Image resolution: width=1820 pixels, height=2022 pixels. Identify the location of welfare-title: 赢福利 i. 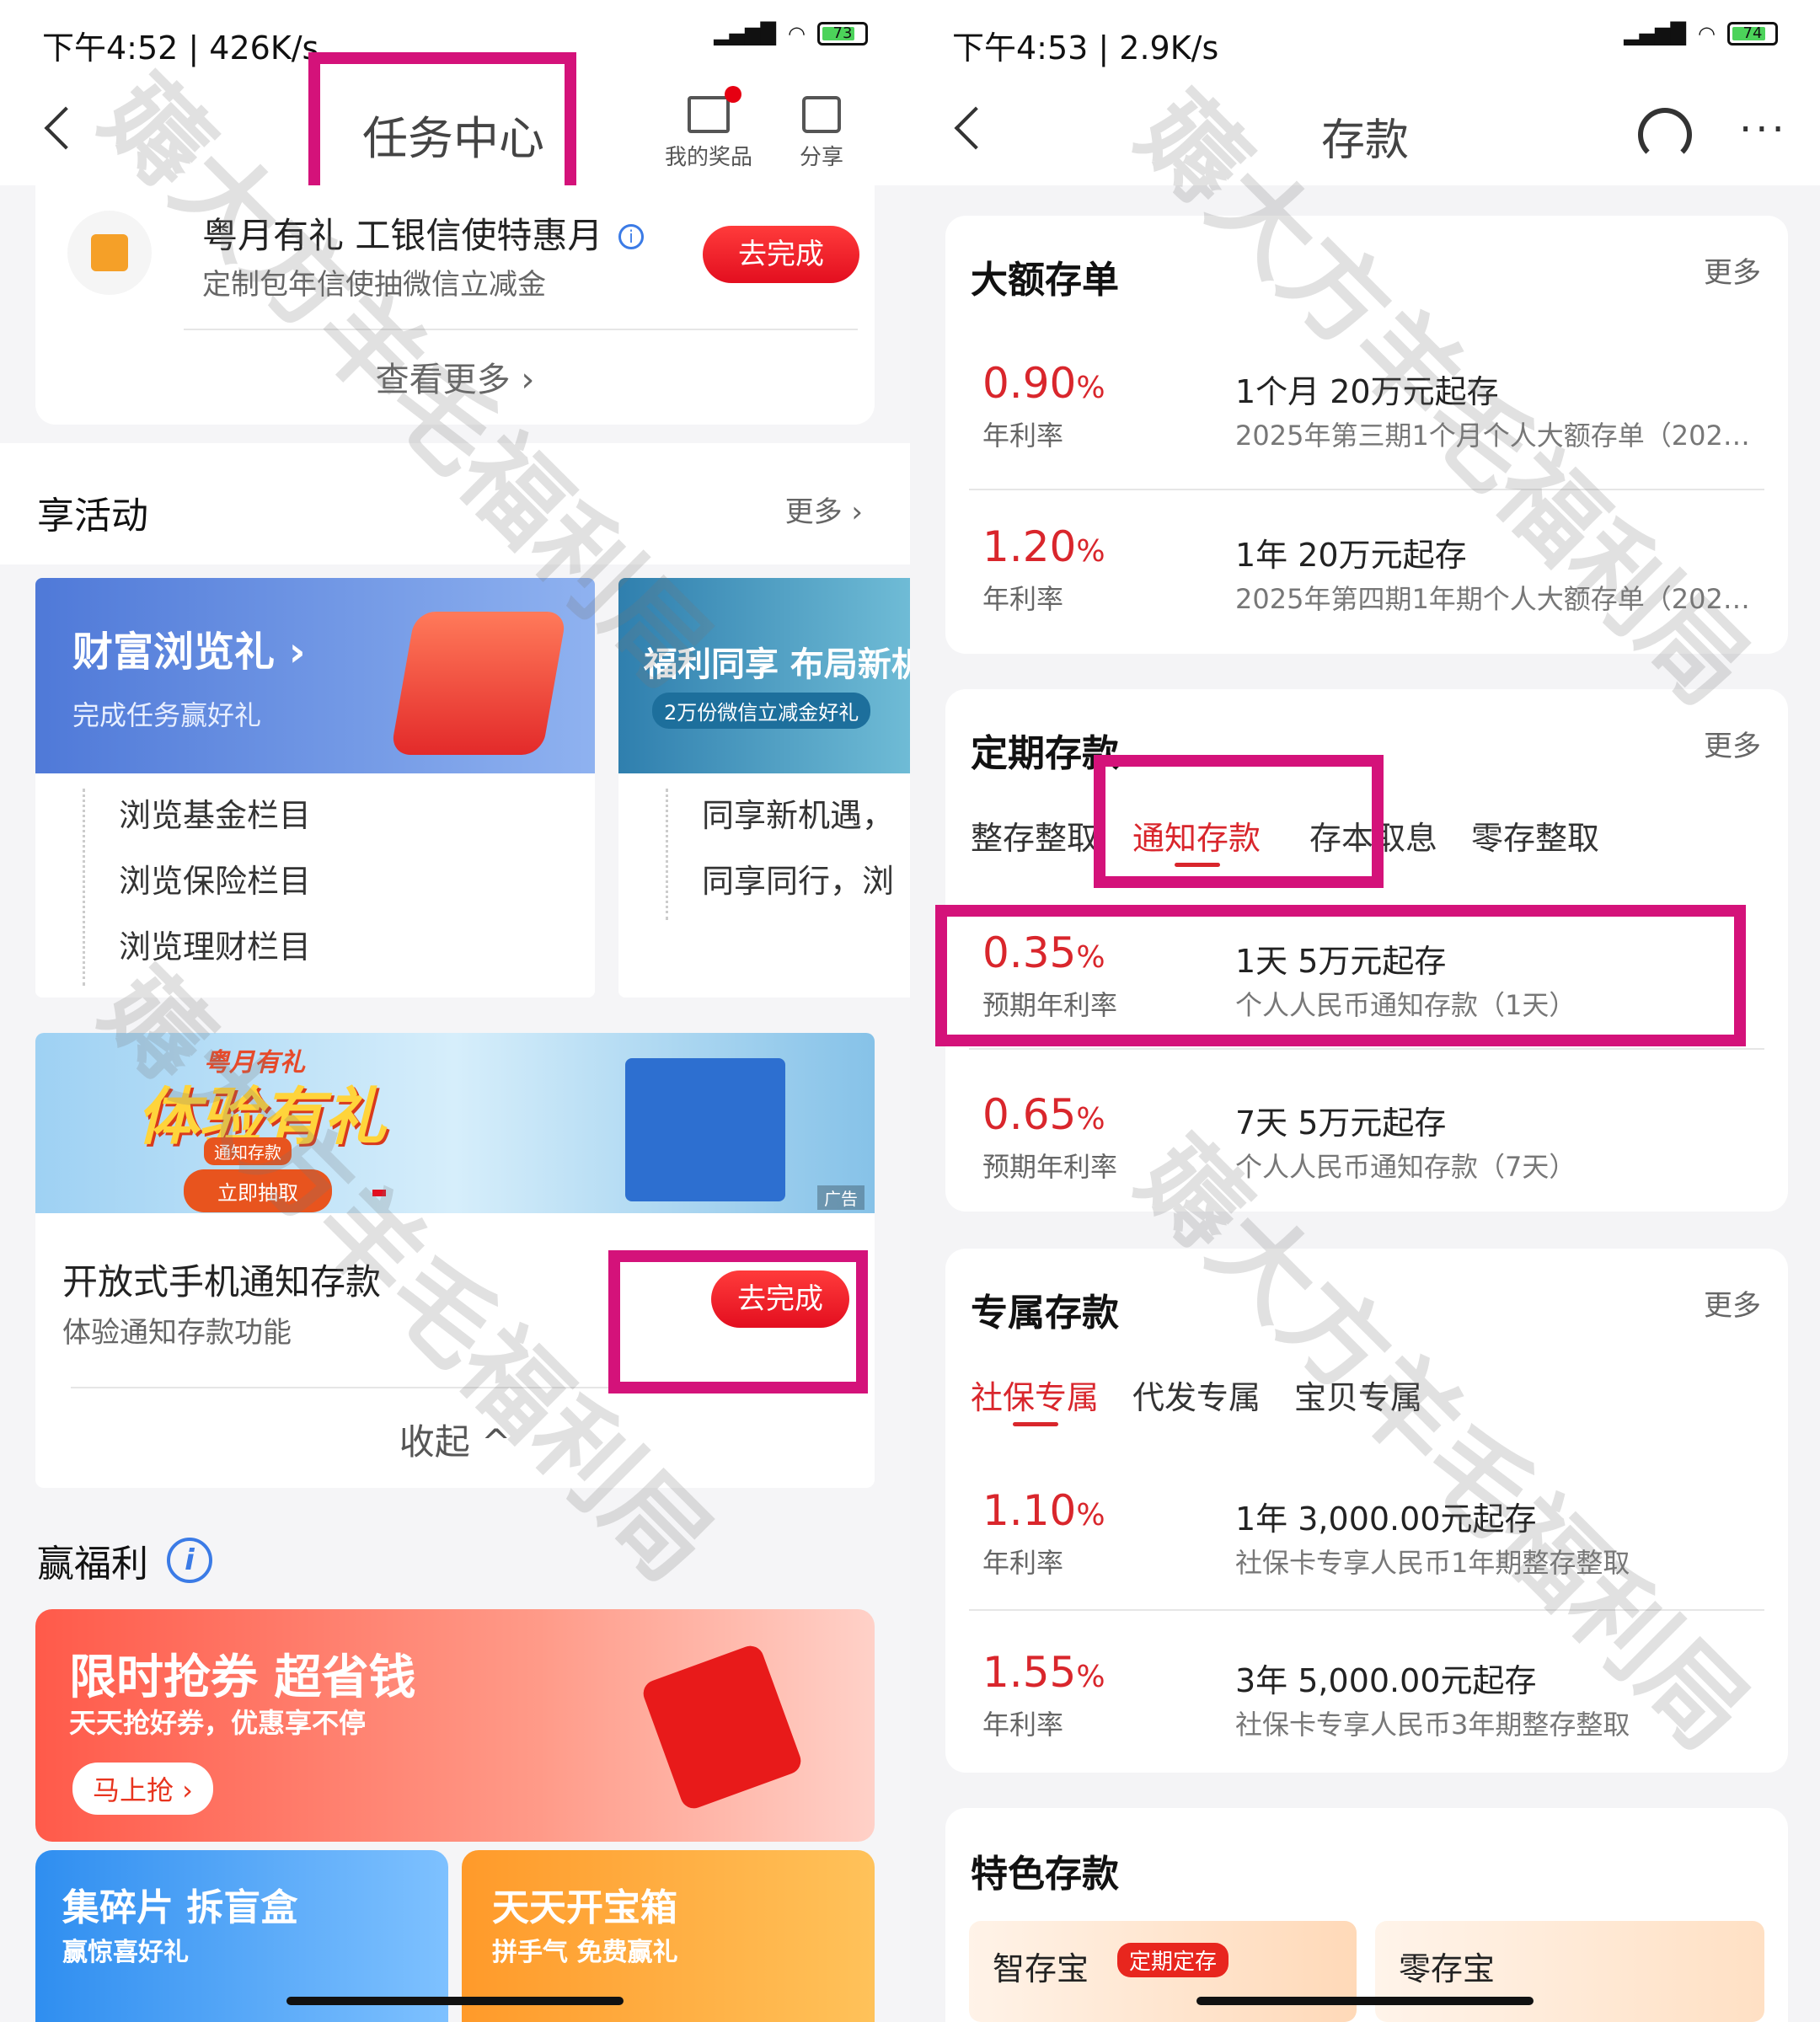
(124, 1560).